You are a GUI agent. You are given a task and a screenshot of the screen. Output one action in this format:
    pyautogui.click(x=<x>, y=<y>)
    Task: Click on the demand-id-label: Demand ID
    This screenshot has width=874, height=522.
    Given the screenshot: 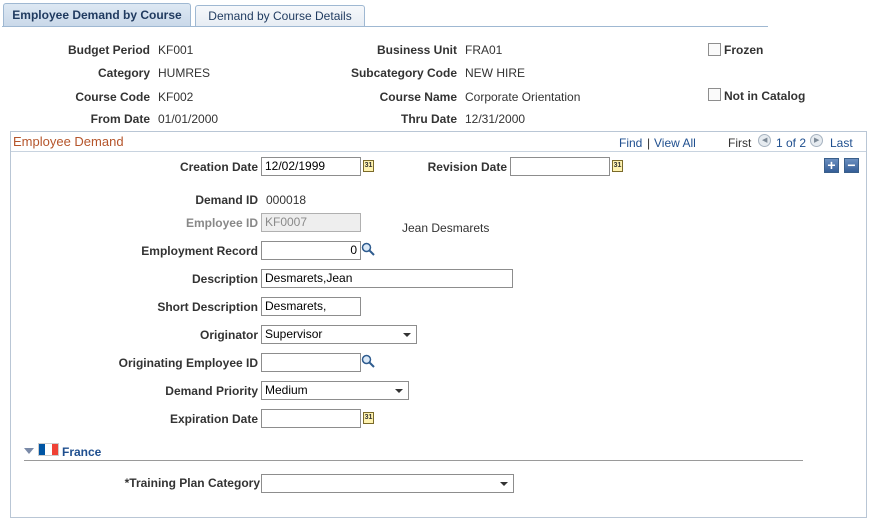 What is the action you would take?
    pyautogui.click(x=226, y=200)
    